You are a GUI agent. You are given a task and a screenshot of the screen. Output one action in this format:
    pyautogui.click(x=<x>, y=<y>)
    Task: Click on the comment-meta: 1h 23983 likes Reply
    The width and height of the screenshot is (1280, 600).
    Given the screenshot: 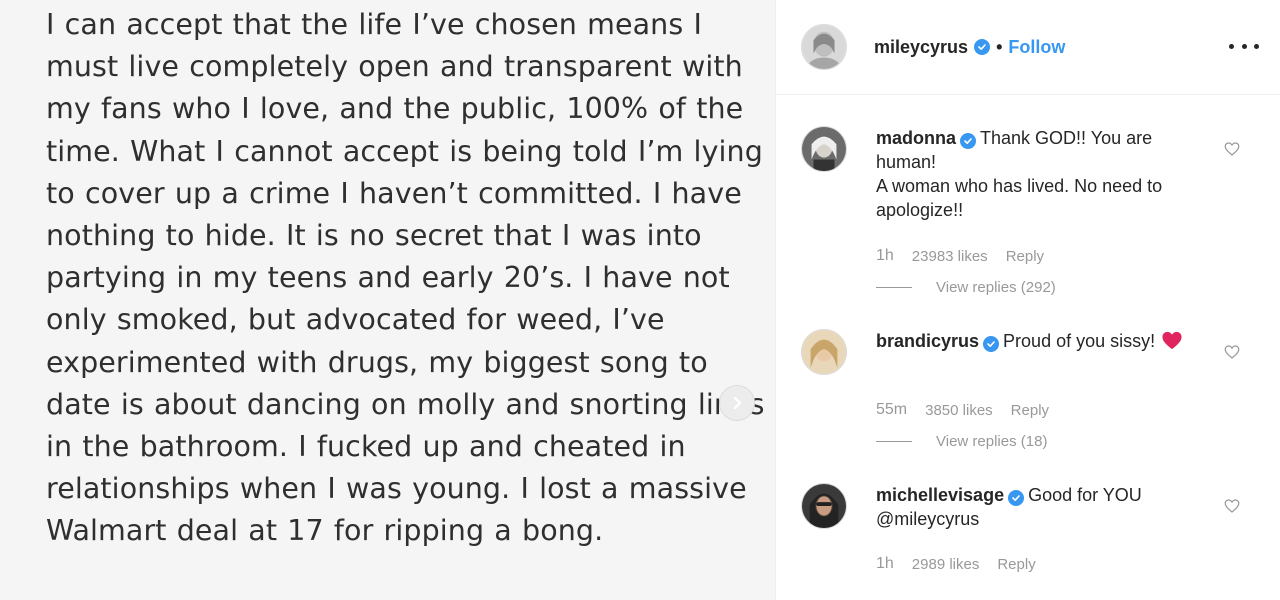 What is the action you would take?
    pyautogui.click(x=960, y=256)
    